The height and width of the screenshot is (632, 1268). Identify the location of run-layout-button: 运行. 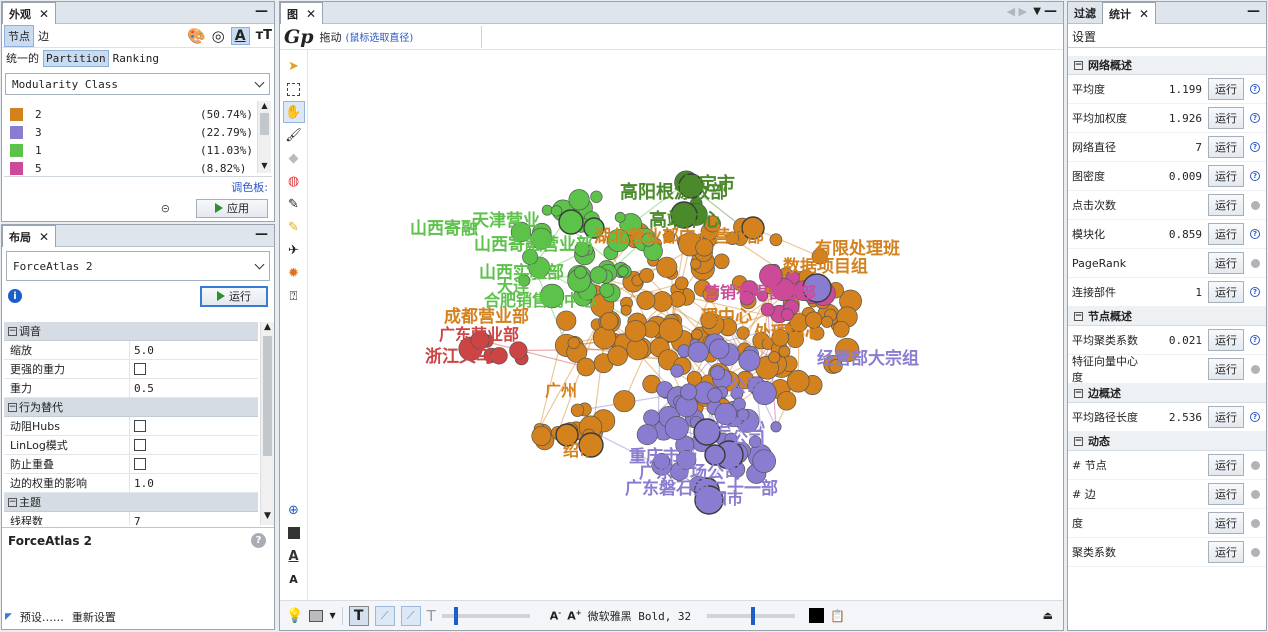
(234, 296).